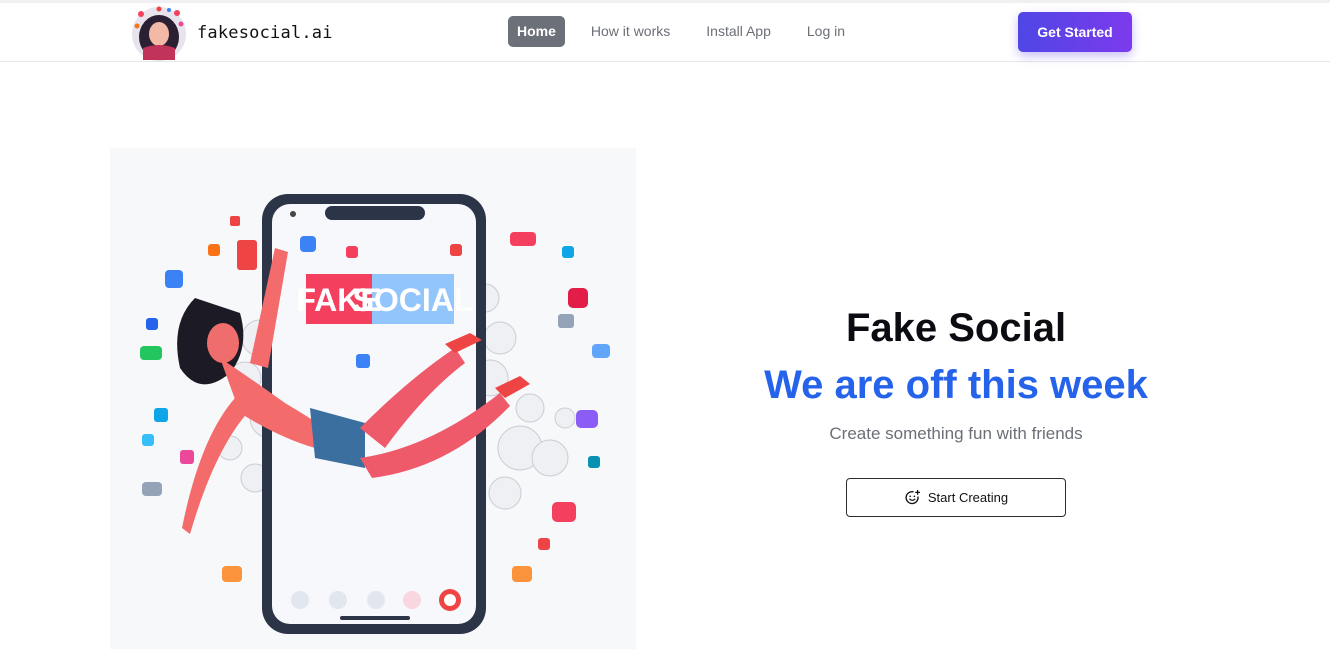 This screenshot has width=1330, height=649. Describe the element at coordinates (690, 31) in the screenshot. I see `main-nav: Home How it works Install App Log in` at that location.